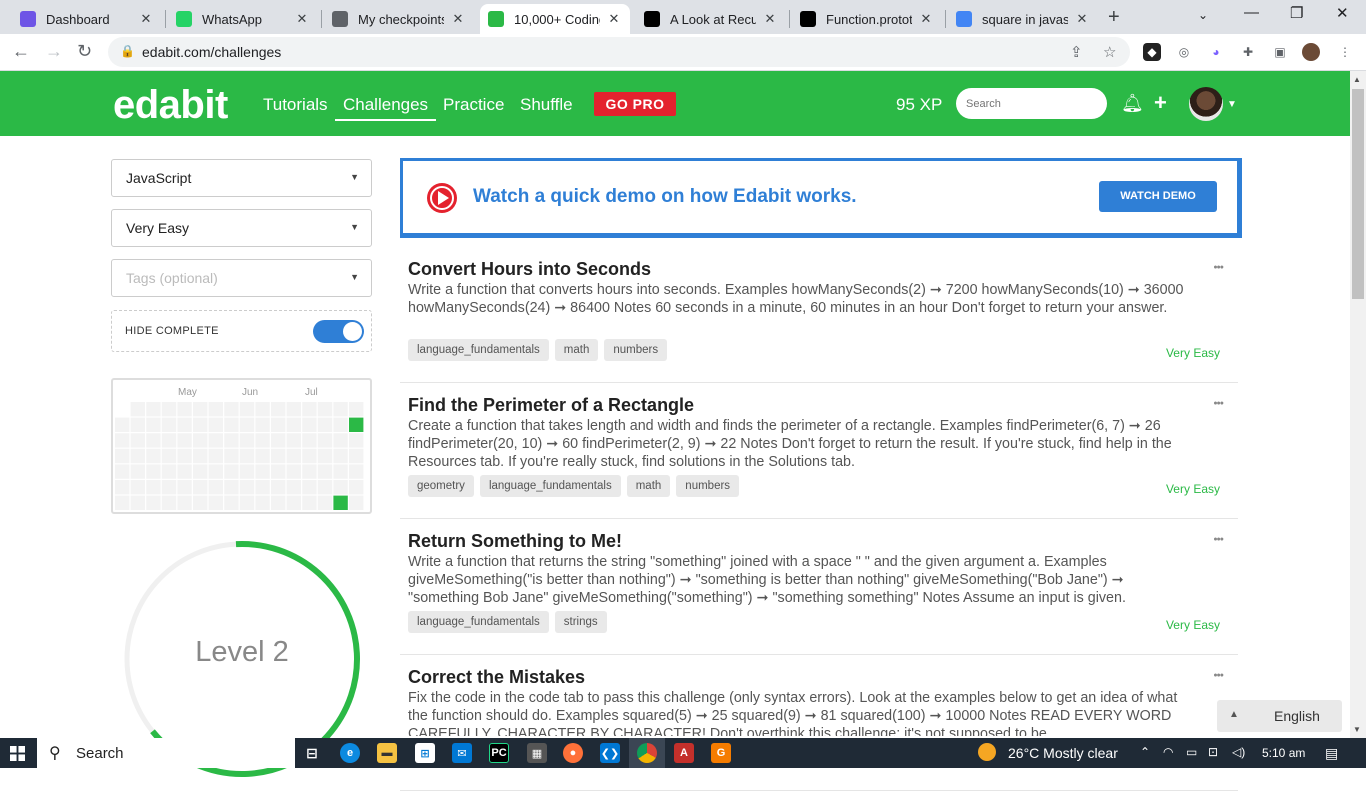  What do you see at coordinates (1168, 752) in the screenshot?
I see `wifi-icon: ◠` at bounding box center [1168, 752].